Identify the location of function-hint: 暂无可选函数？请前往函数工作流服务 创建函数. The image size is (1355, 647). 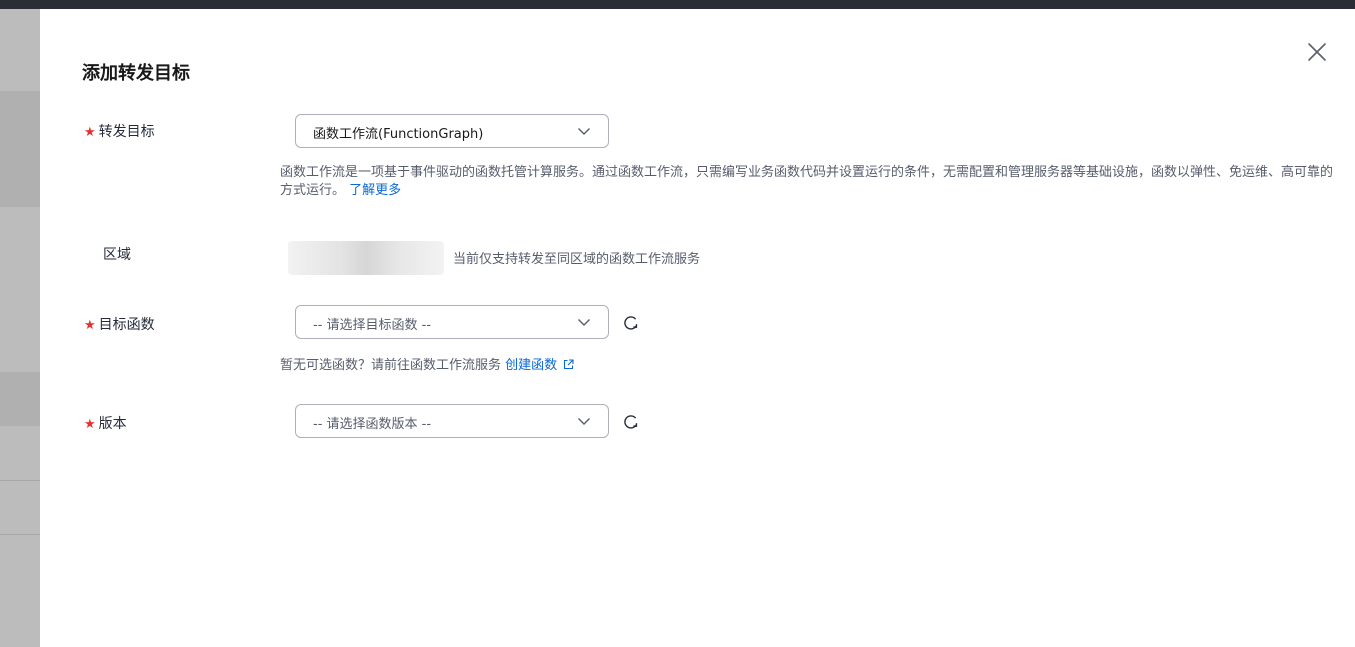
(427, 363).